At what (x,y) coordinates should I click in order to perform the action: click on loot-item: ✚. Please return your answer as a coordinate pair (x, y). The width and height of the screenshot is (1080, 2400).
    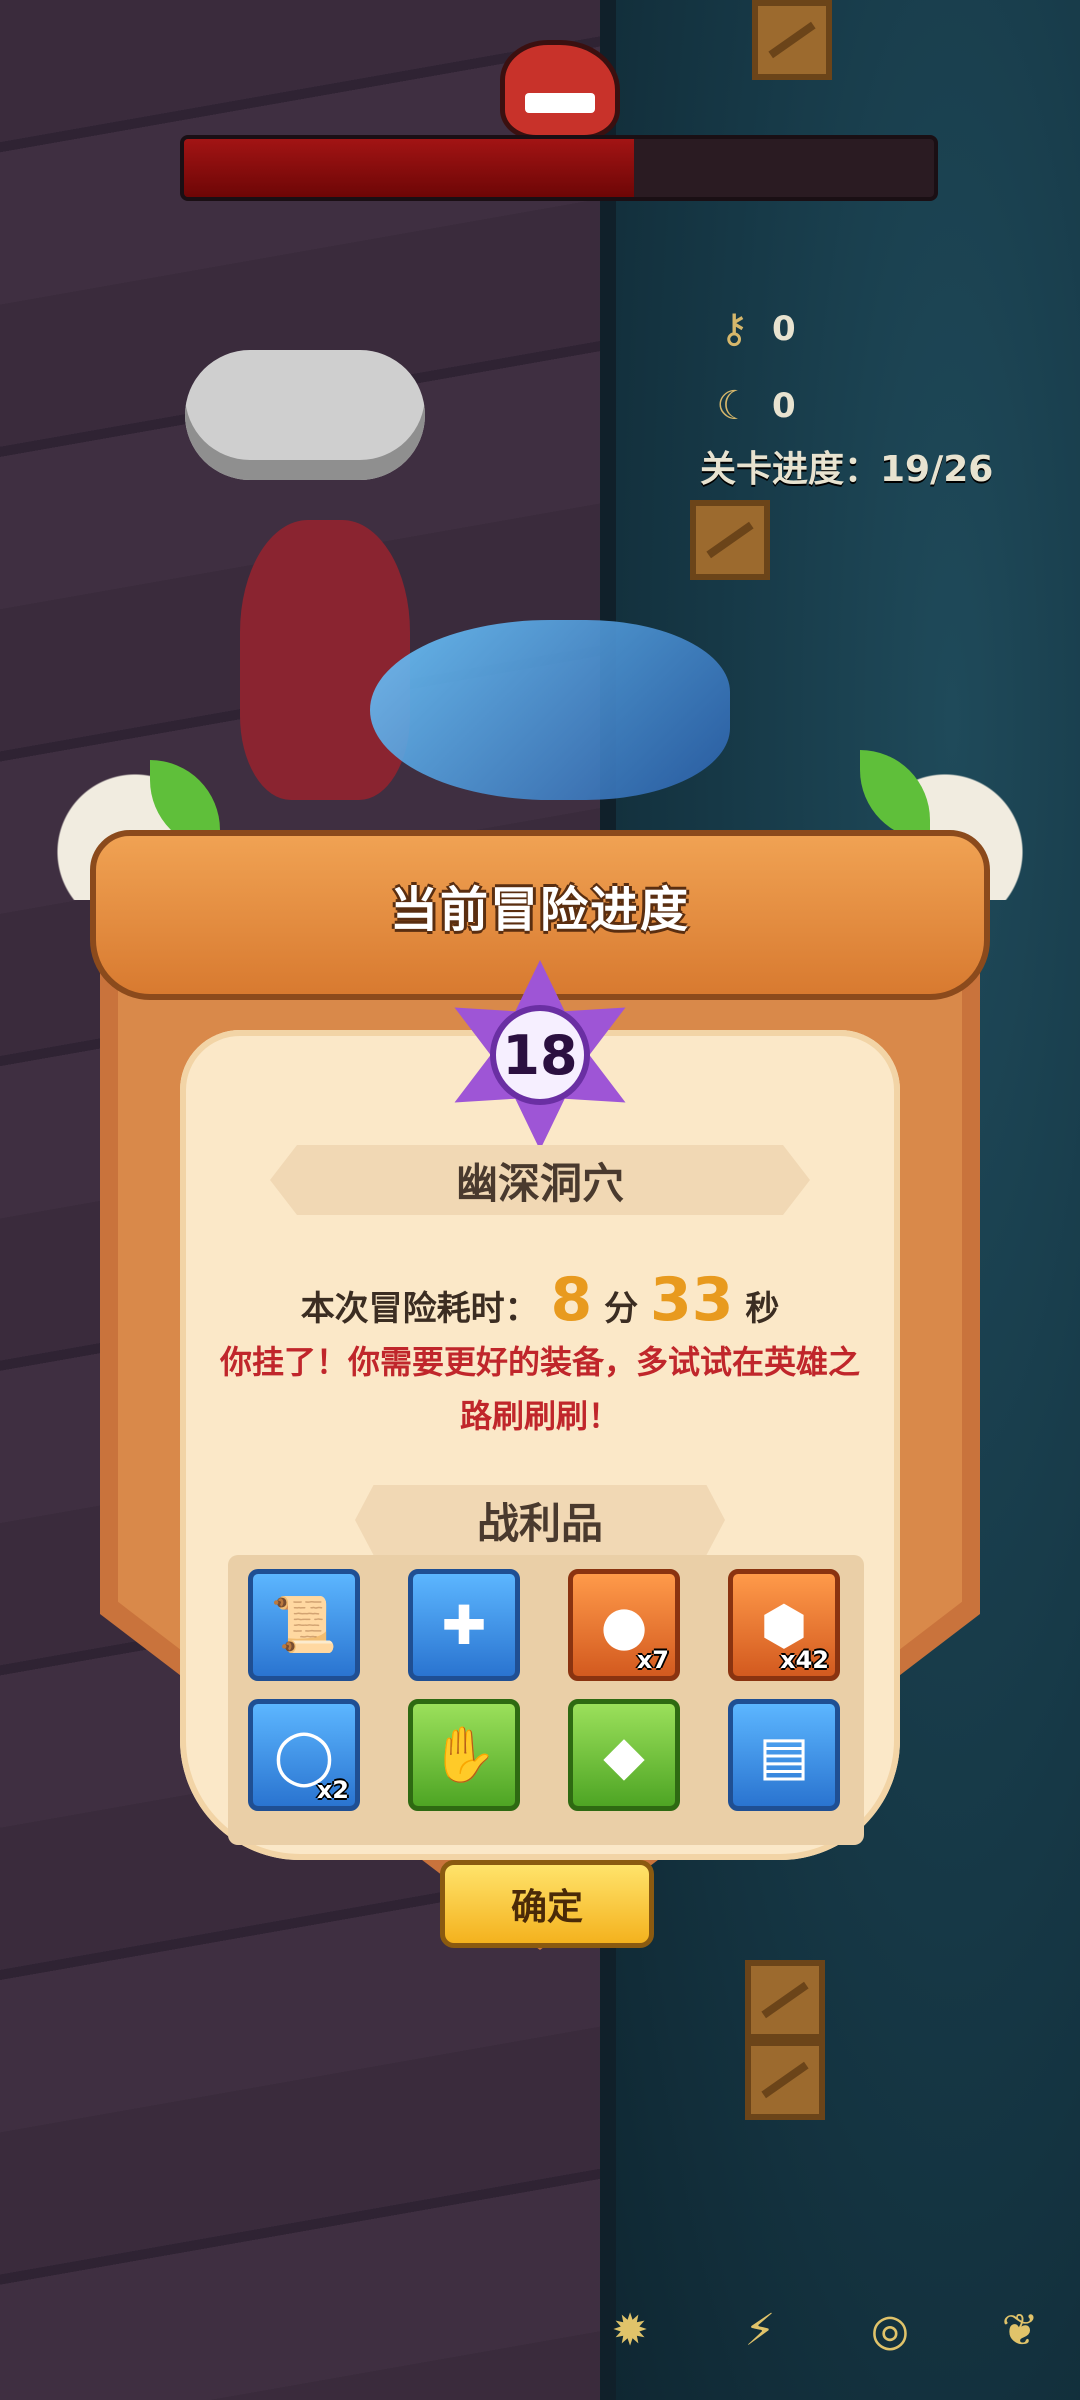
    Looking at the image, I should click on (464, 1625).